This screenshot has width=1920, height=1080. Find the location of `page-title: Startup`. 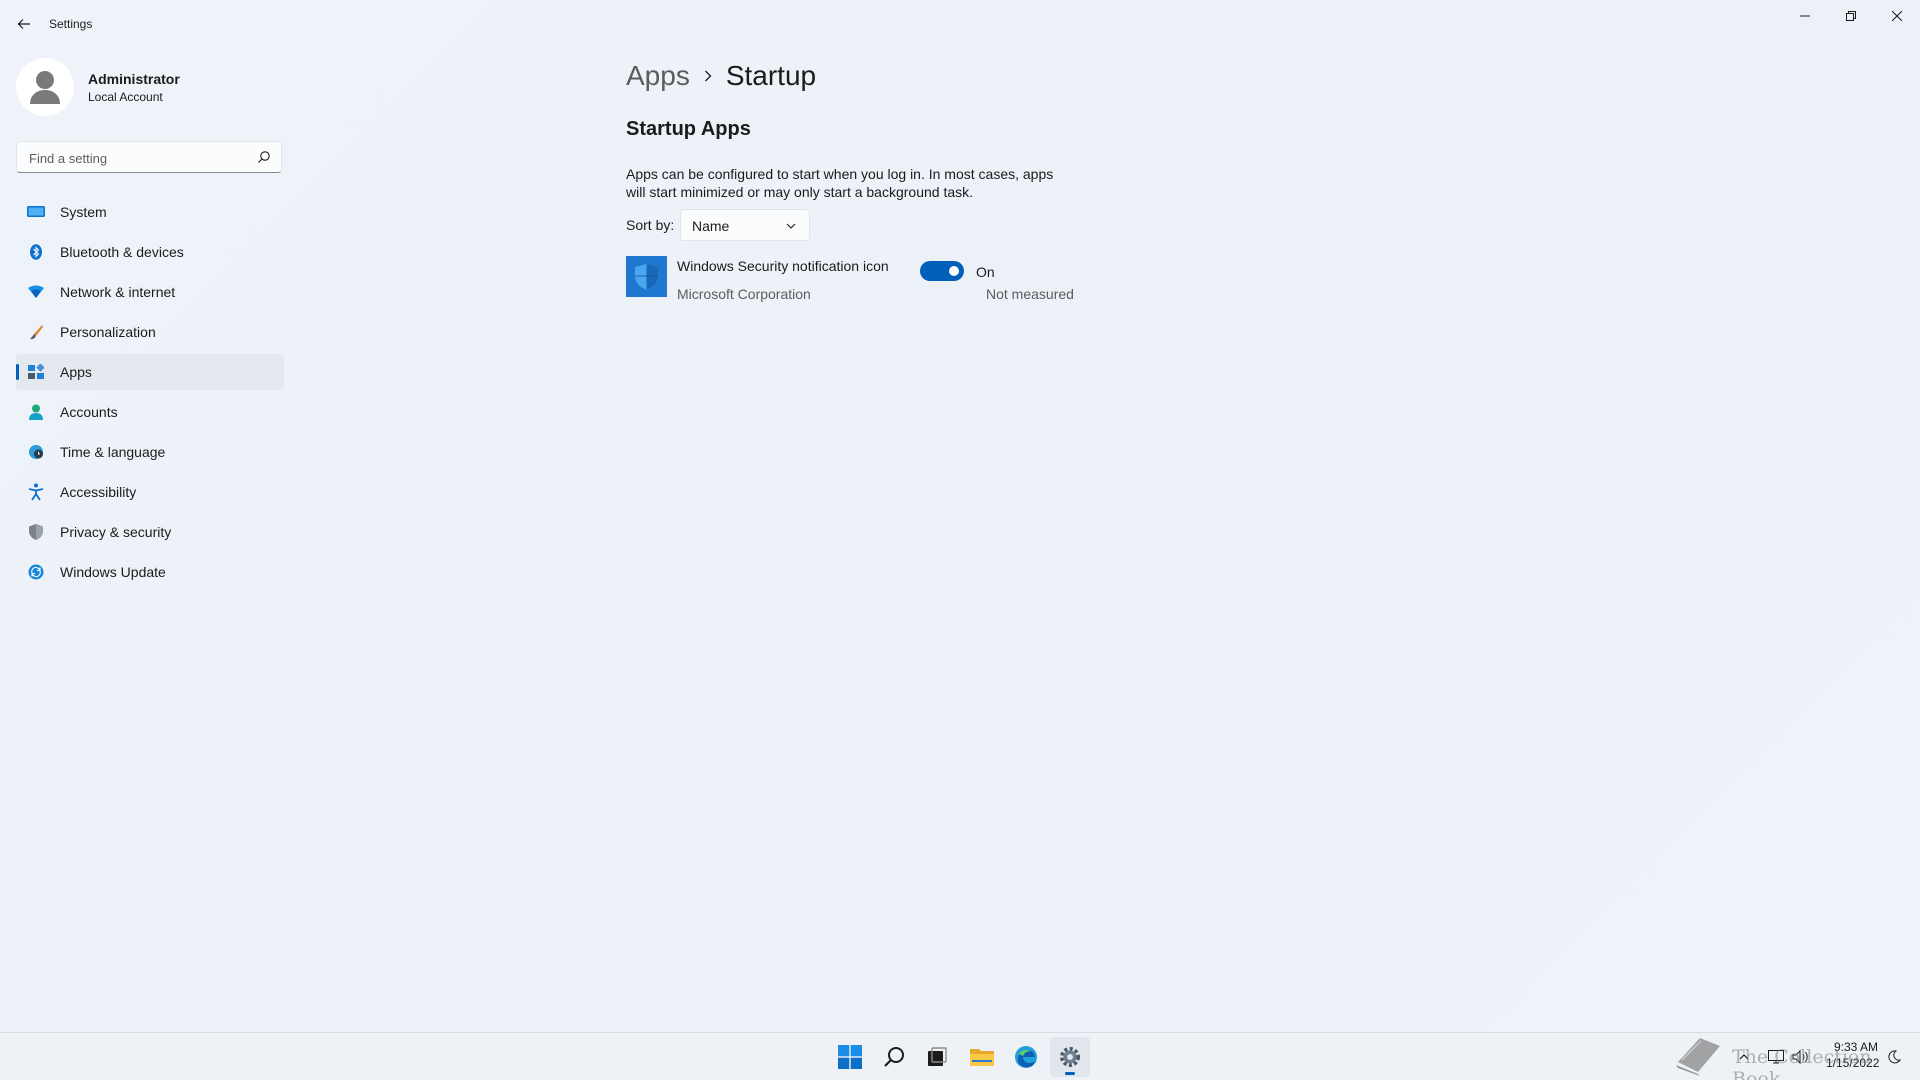

page-title: Startup is located at coordinates (771, 75).